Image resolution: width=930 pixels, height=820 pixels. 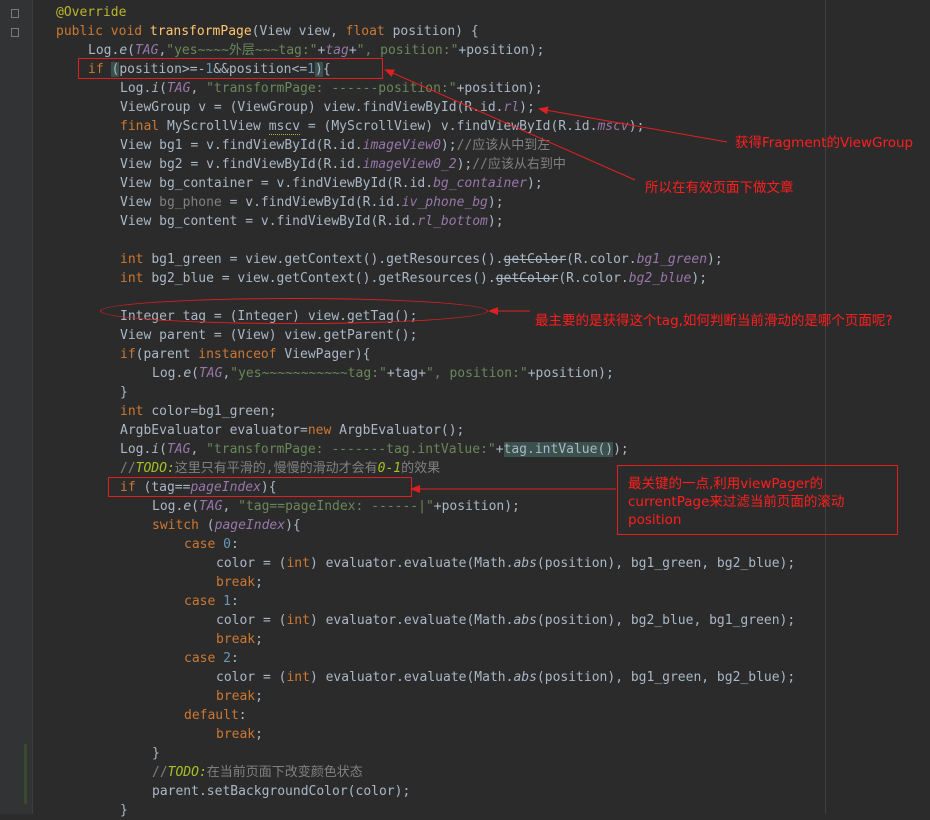 What do you see at coordinates (824, 143) in the screenshot?
I see `note-viewgroup: 获得Fragment的ViewGroup` at bounding box center [824, 143].